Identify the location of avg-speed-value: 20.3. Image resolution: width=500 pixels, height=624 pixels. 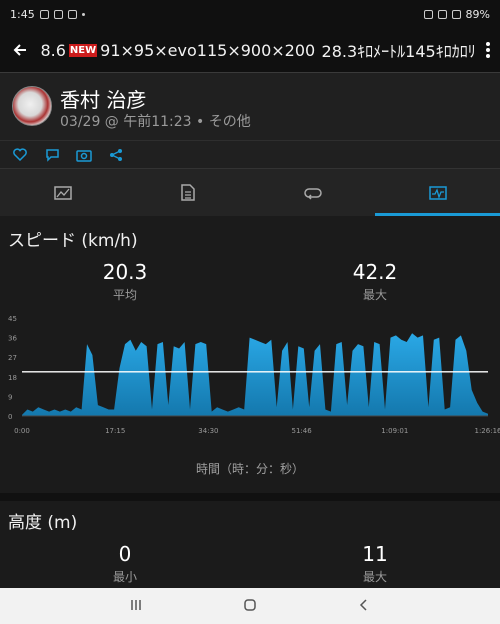
(125, 272).